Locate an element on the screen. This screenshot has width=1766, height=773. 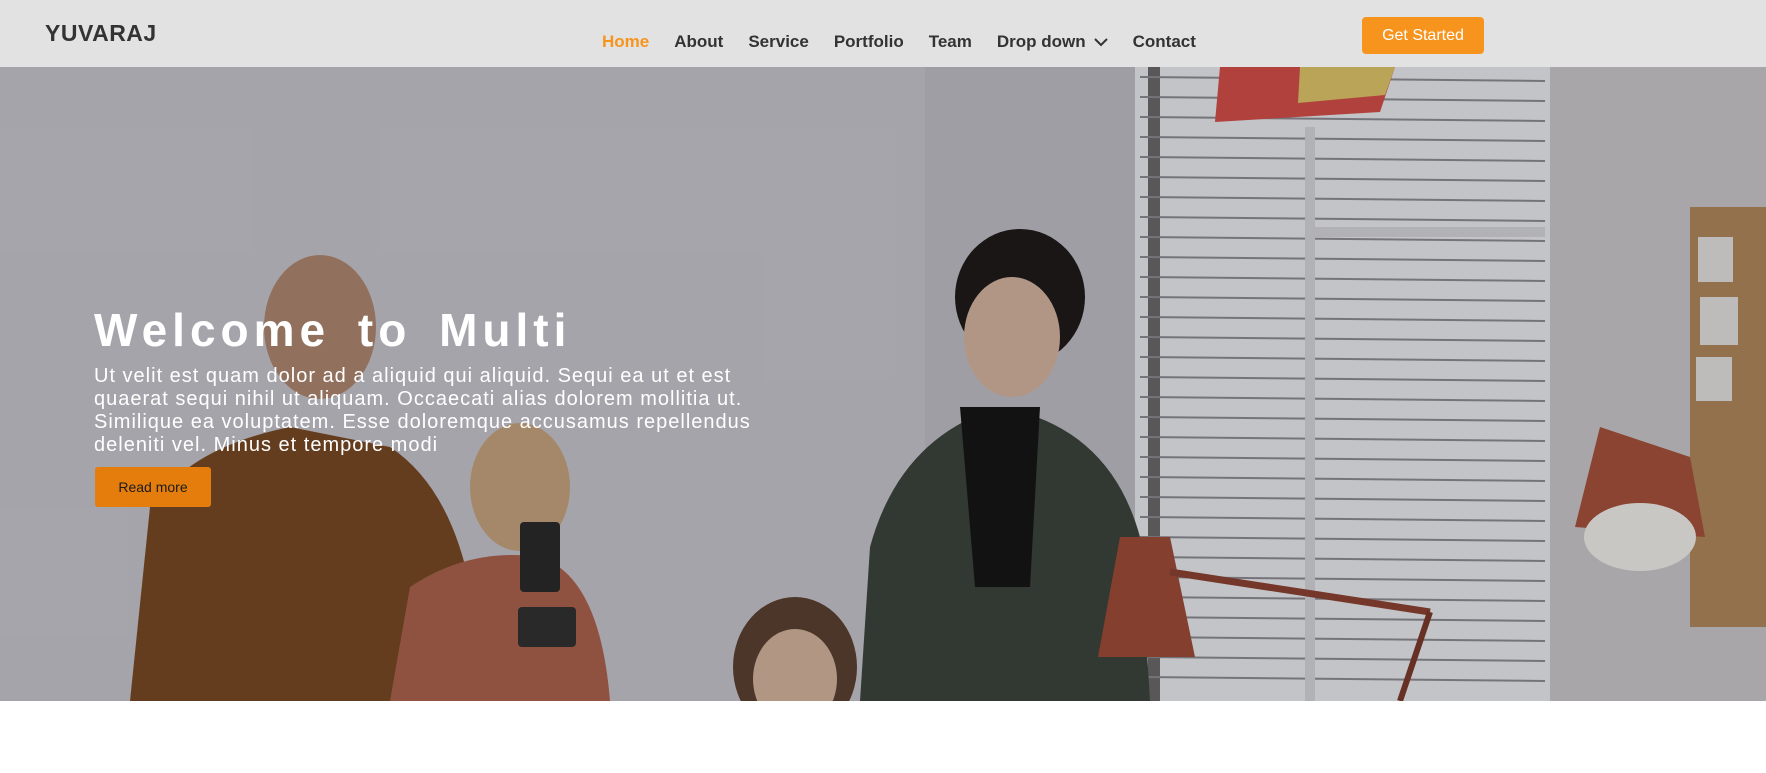
chevron-down-icon is located at coordinates (1100, 42).